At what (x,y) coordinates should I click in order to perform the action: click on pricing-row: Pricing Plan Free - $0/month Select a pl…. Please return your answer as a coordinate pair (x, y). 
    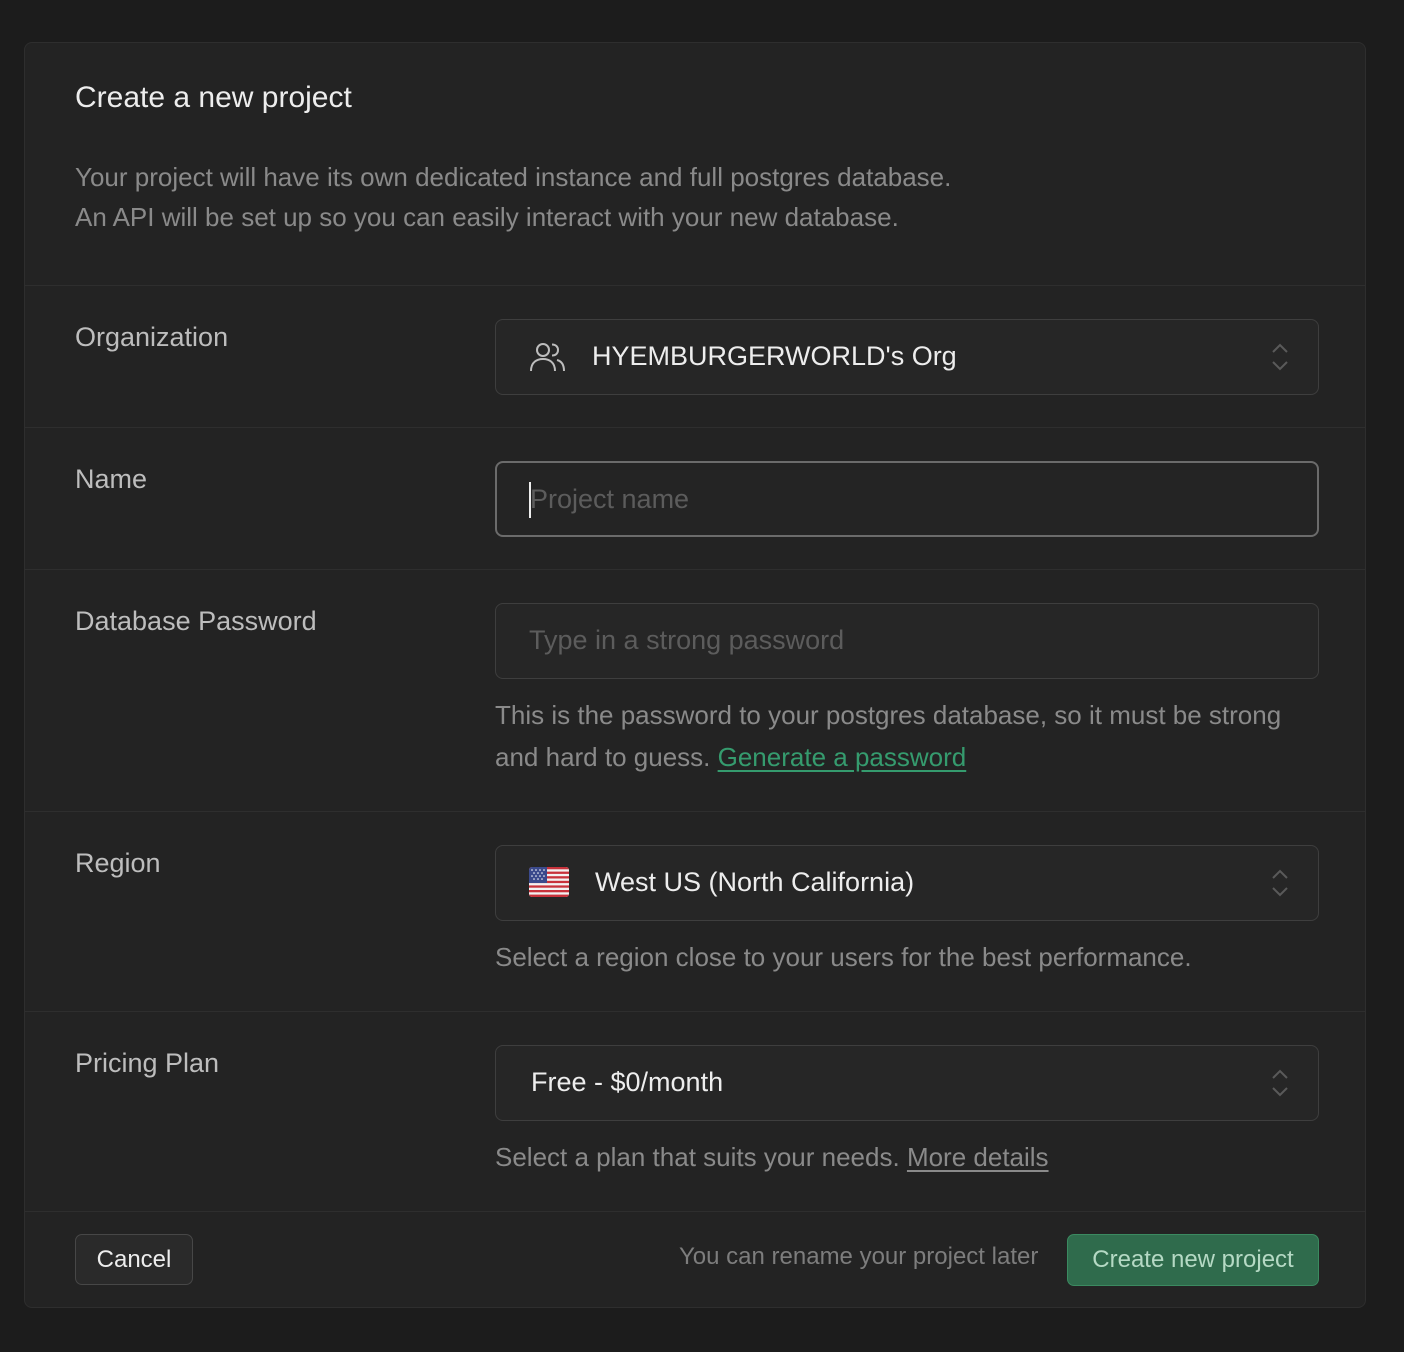
    Looking at the image, I should click on (695, 1112).